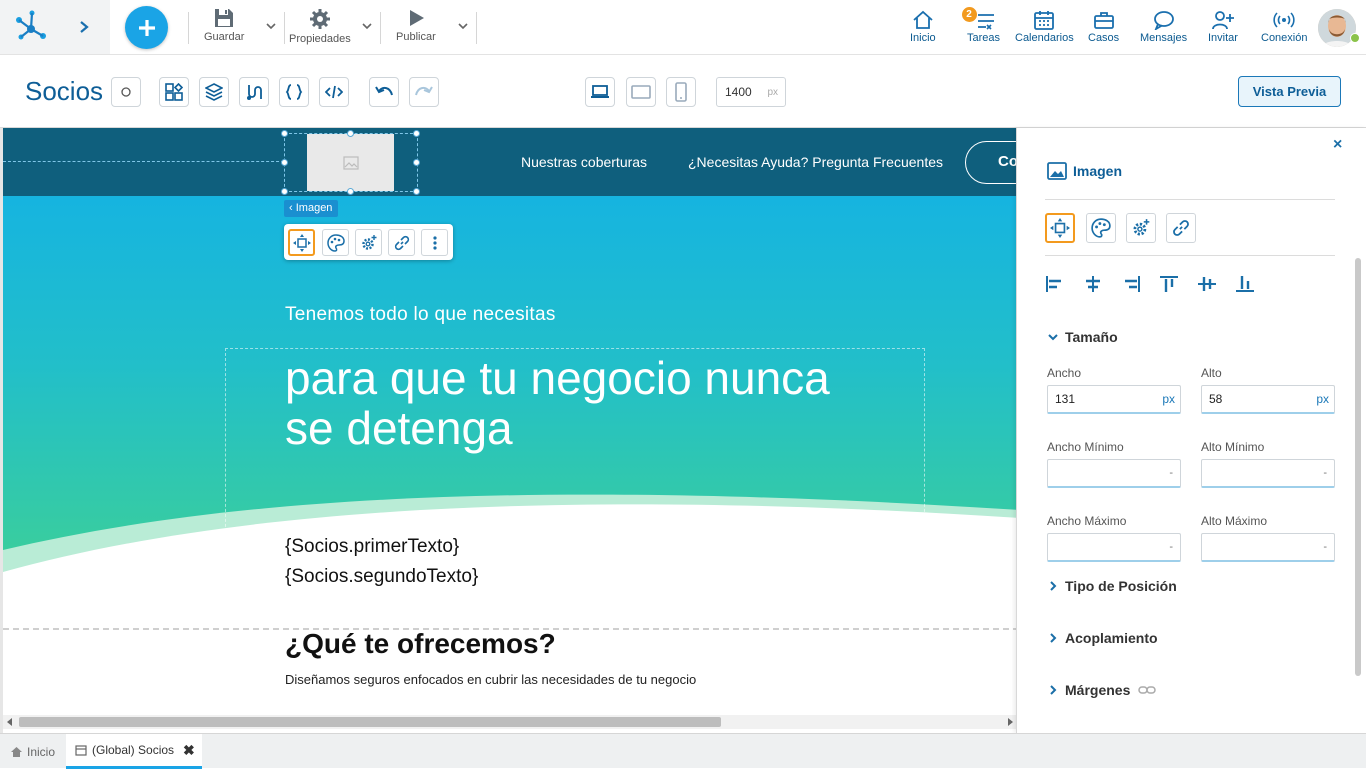 The image size is (1366, 769). What do you see at coordinates (64, 91) in the screenshot?
I see `page-title: Socios` at bounding box center [64, 91].